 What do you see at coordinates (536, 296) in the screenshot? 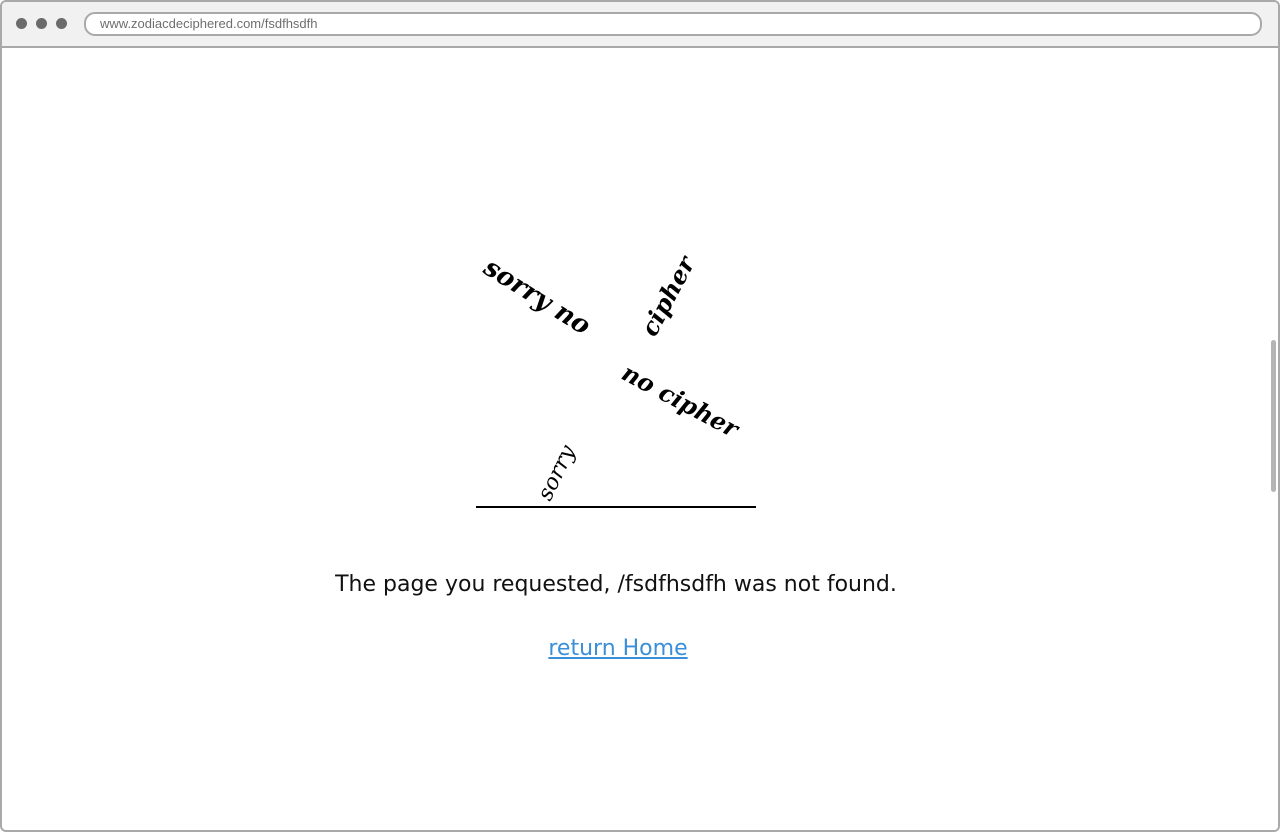
I see `handwritten-sorry-no: sorry no` at bounding box center [536, 296].